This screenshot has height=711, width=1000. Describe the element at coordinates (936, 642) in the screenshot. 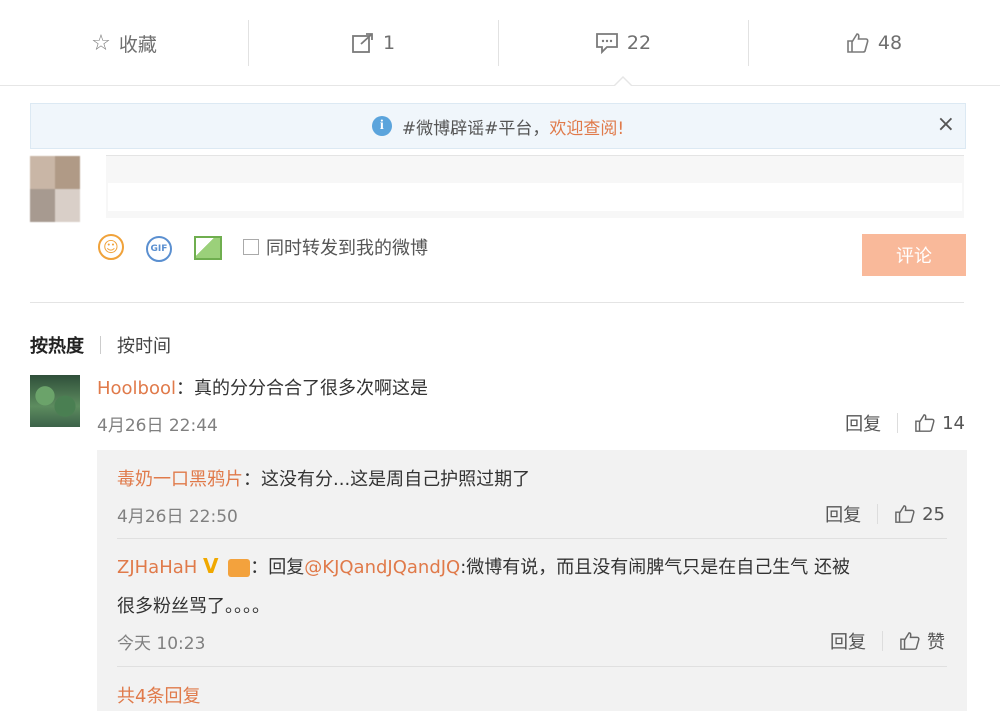

I see `like-label: 赞` at that location.